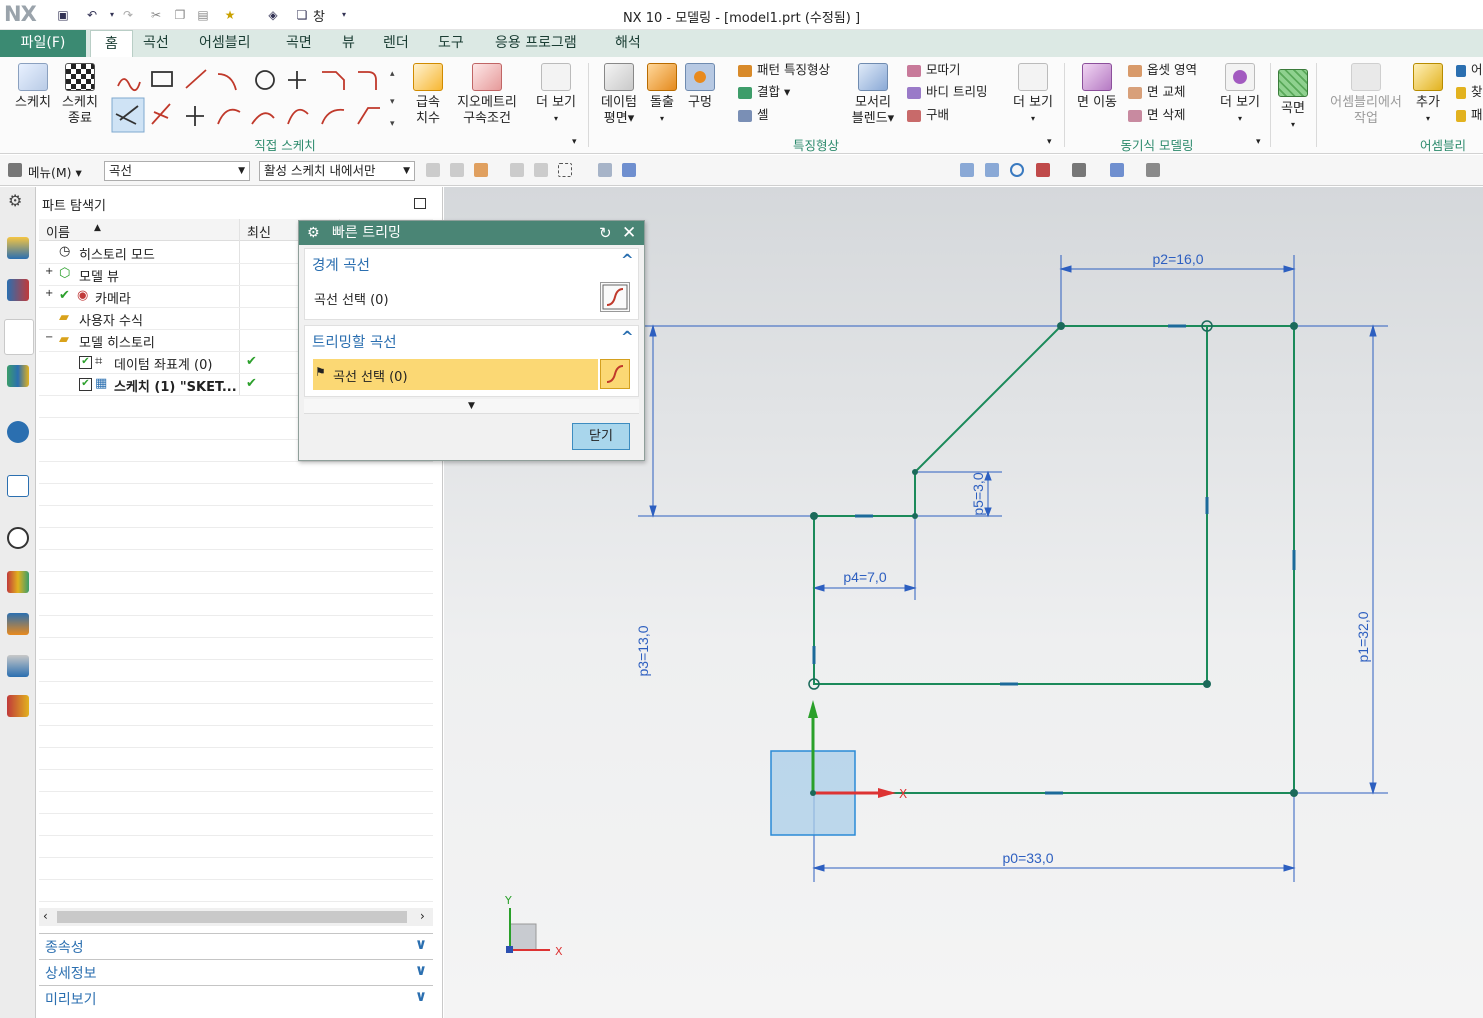 The height and width of the screenshot is (1018, 1483). Describe the element at coordinates (487, 95) in the screenshot. I see `geometric-constraints-button: 지오메트리 구속조건` at that location.